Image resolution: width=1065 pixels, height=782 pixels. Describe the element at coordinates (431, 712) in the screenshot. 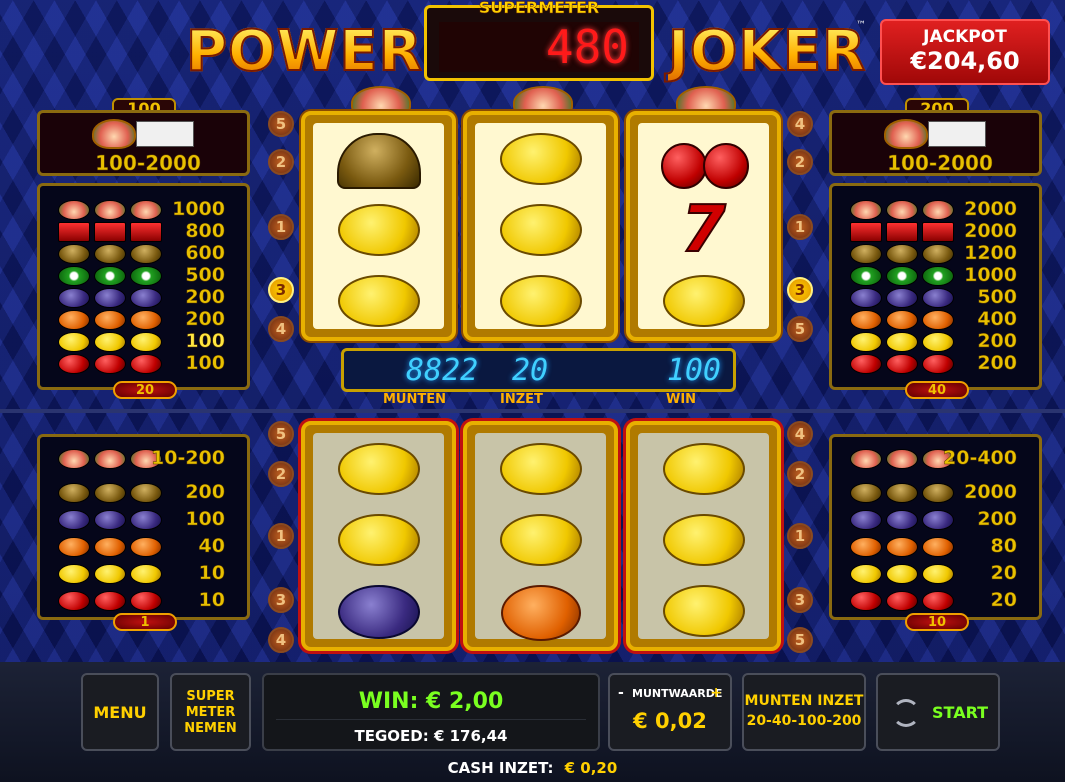

I see `win-credit-panel: WIN: € 2,00 TEGOED: € 176,44` at that location.